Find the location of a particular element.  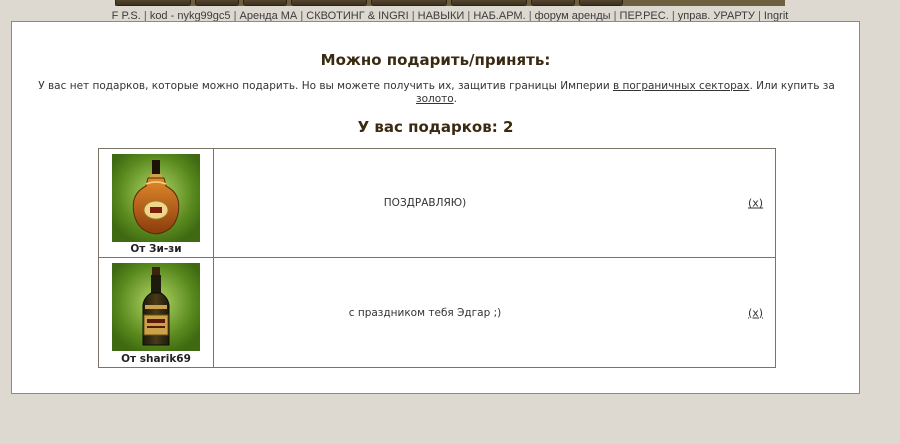

gift-sender: От Зи-зи is located at coordinates (156, 249).